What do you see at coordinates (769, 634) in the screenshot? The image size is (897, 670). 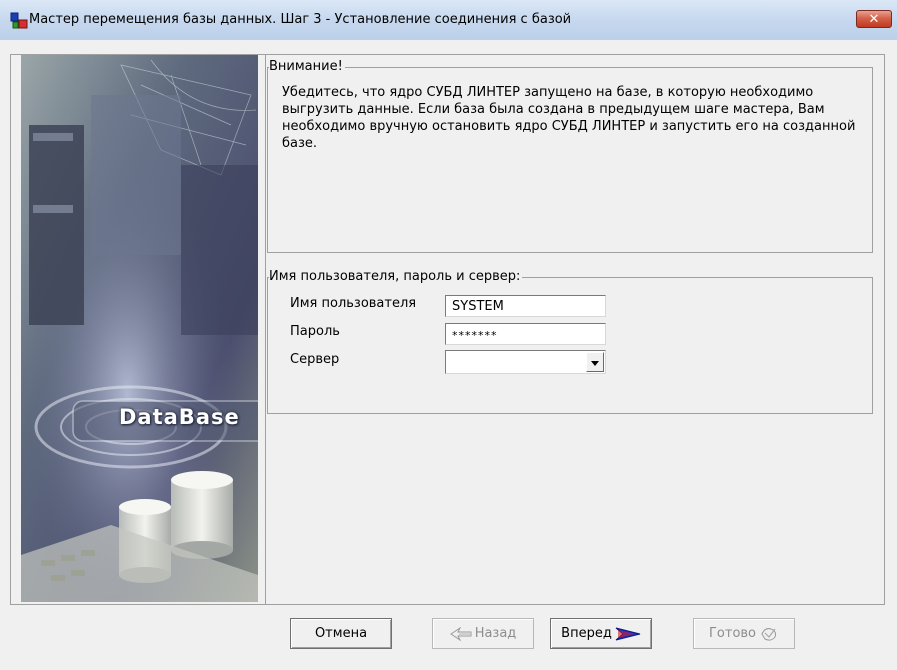 I see `finish-icon` at bounding box center [769, 634].